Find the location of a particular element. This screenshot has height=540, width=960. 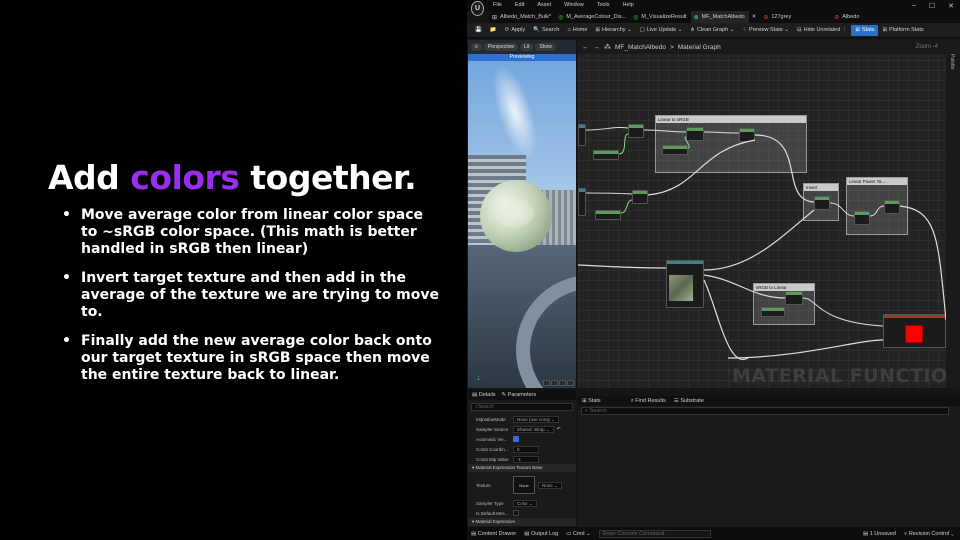

tab-127grey: ⊘ 127grey is located at coordinates (777, 17).